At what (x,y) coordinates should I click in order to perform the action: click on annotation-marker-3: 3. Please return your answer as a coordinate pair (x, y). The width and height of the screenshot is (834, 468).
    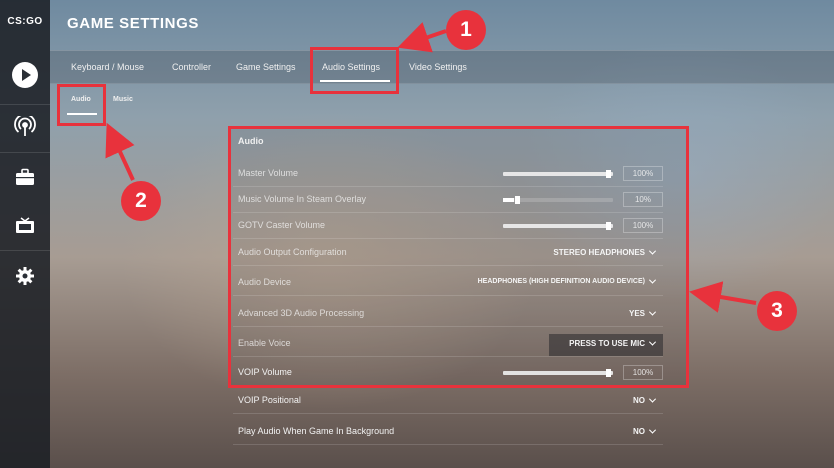
    Looking at the image, I should click on (777, 311).